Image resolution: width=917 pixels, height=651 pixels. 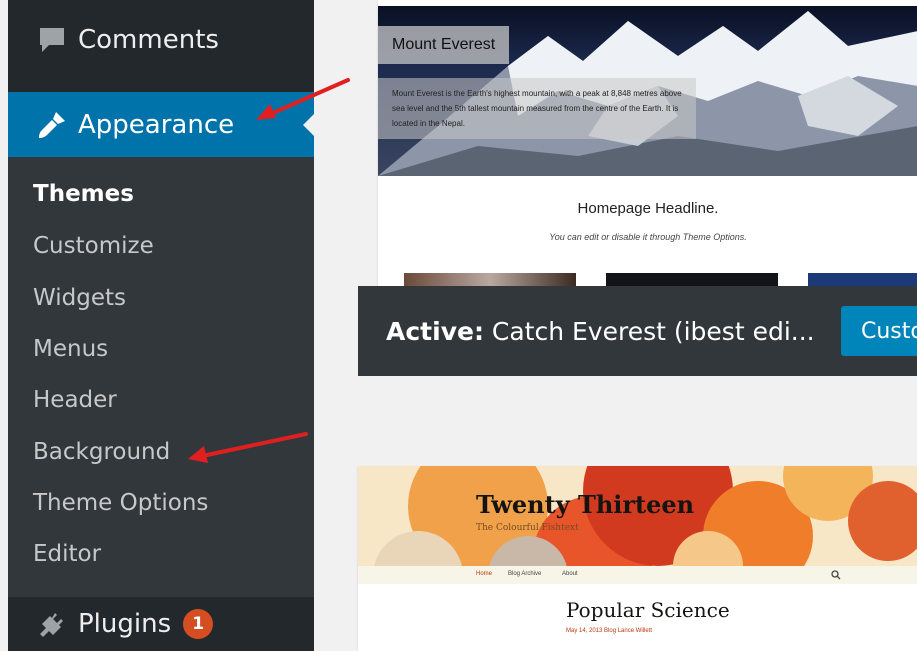 What do you see at coordinates (609, 631) in the screenshot?
I see `theme-post-meta: May 14, 2013 Blog Lance Willett` at bounding box center [609, 631].